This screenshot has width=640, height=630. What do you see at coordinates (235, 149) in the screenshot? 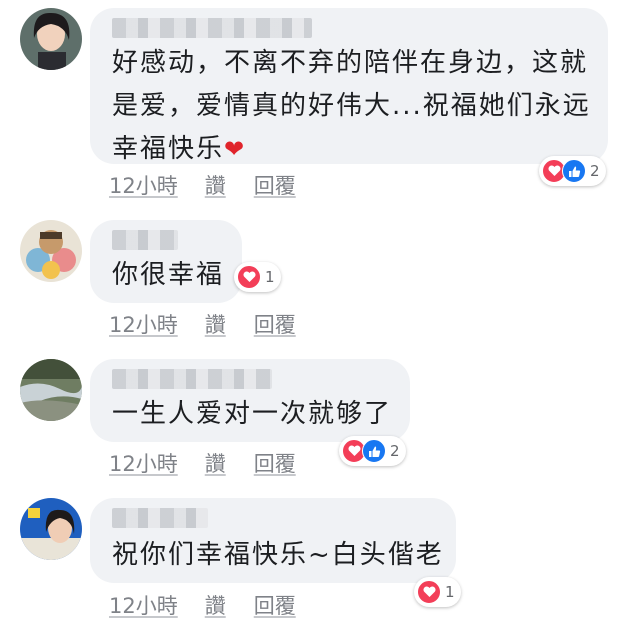
I see `heart-emoji-icon: ❤` at bounding box center [235, 149].